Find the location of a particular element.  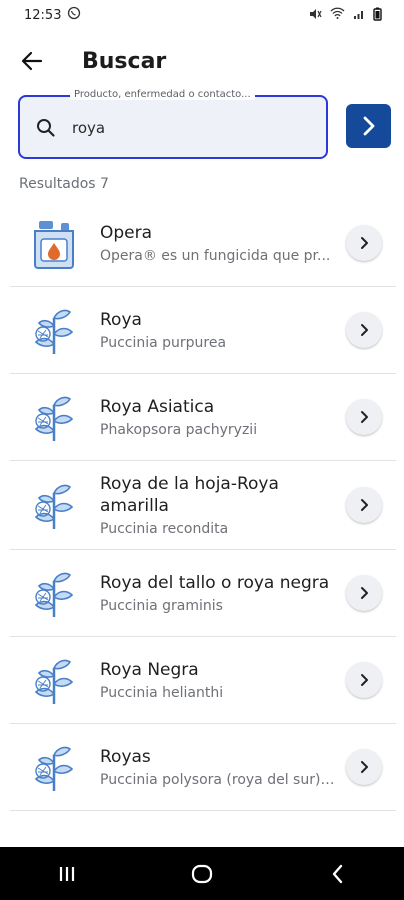

list-item: Roya Asiatica Phakopsora pachyryzii is located at coordinates (203, 417).